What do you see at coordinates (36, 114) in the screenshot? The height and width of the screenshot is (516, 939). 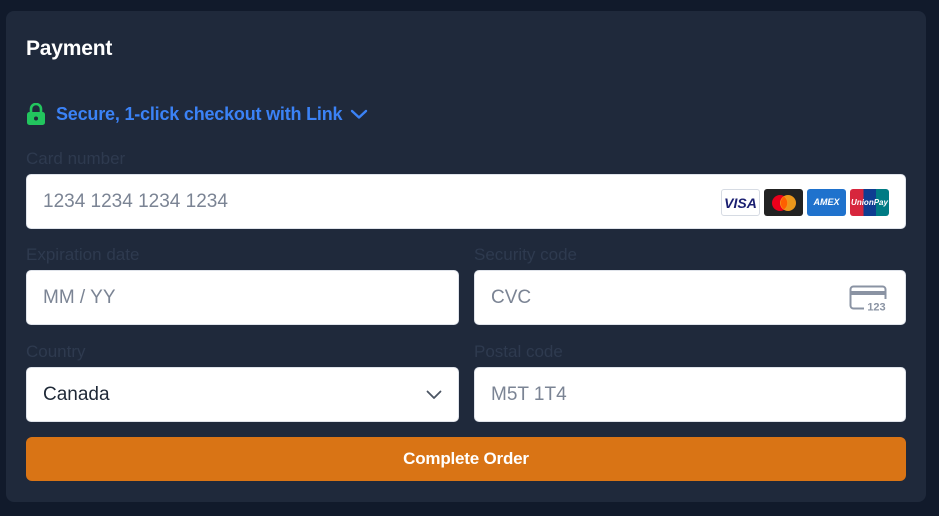 I see `lock-icon` at bounding box center [36, 114].